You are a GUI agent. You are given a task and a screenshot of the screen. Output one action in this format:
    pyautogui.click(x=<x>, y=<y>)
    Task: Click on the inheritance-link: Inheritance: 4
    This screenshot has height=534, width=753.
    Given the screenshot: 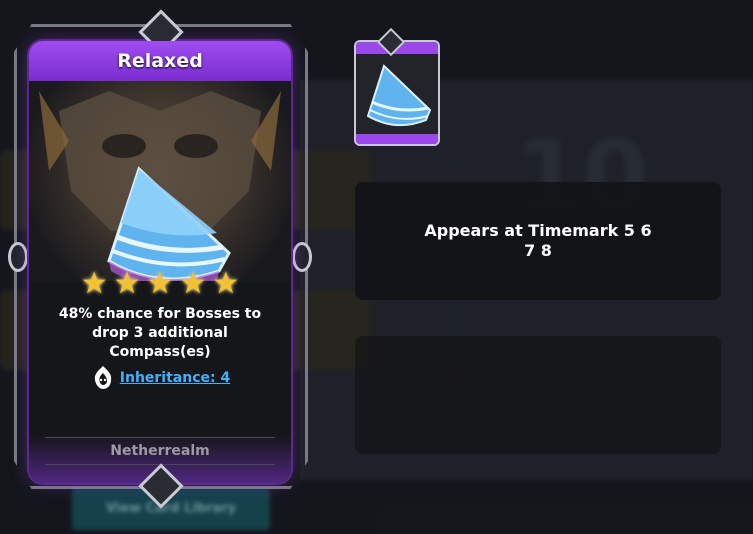 What is the action you would take?
    pyautogui.click(x=175, y=378)
    